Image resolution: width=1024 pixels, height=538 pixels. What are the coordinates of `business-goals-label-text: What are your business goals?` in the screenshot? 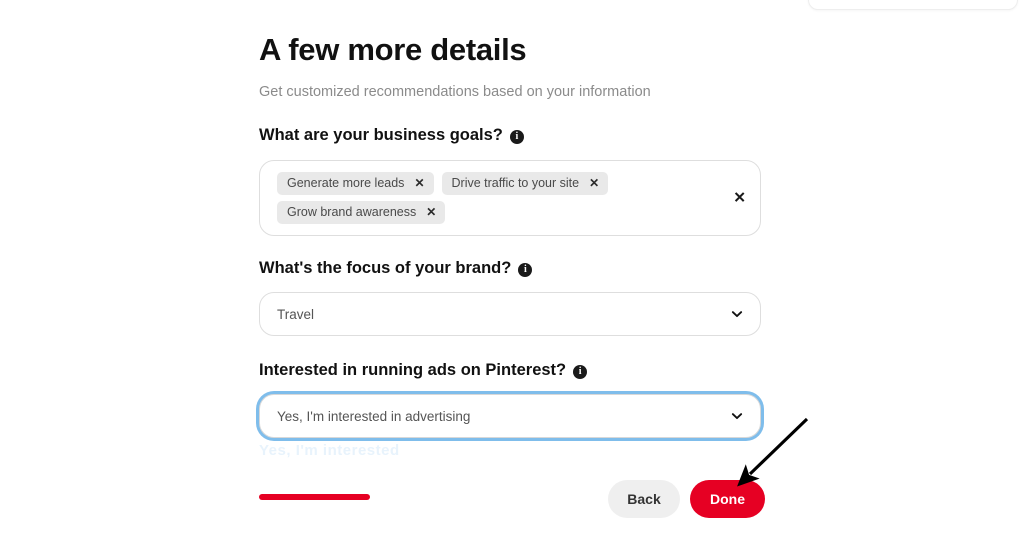 It's located at (381, 135).